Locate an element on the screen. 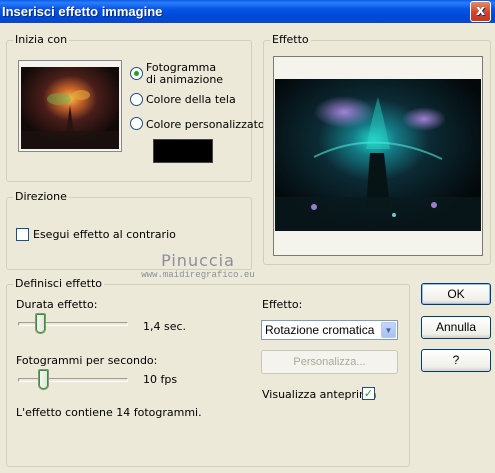 The height and width of the screenshot is (473, 495). watermark: Pinuccia www.maidiregrafico.eu is located at coordinates (198, 266).